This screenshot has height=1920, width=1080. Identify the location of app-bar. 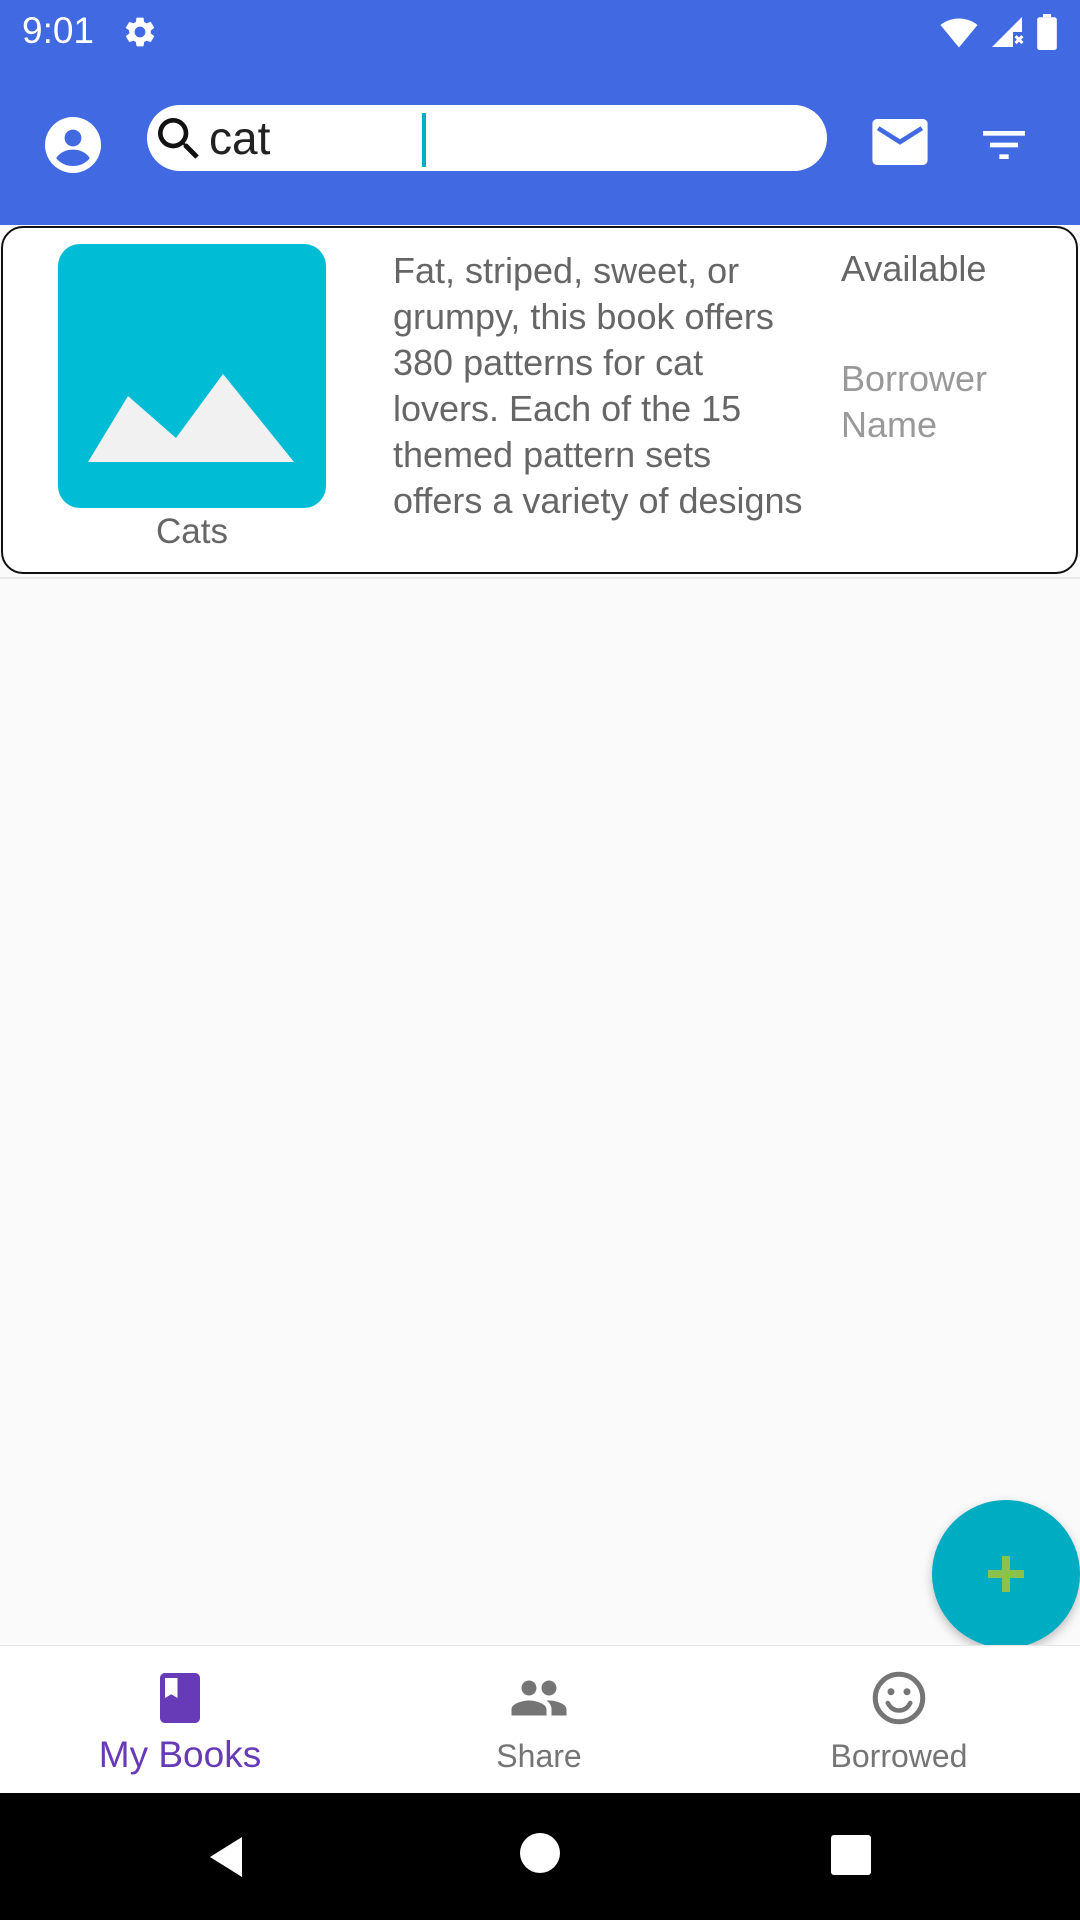
(540, 144).